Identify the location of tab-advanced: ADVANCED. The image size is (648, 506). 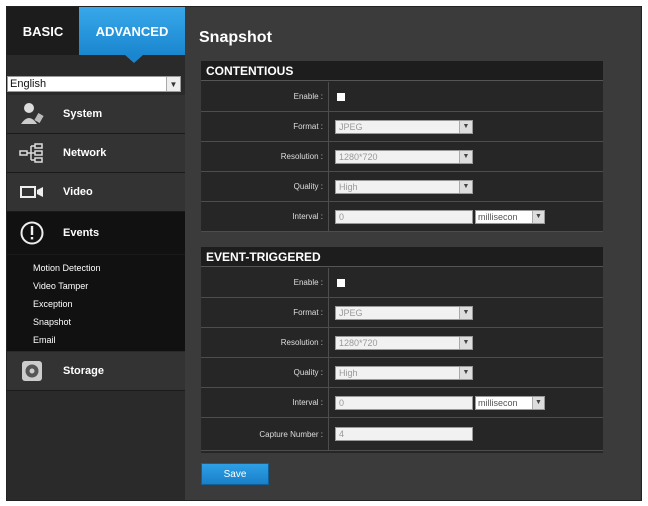
(132, 31).